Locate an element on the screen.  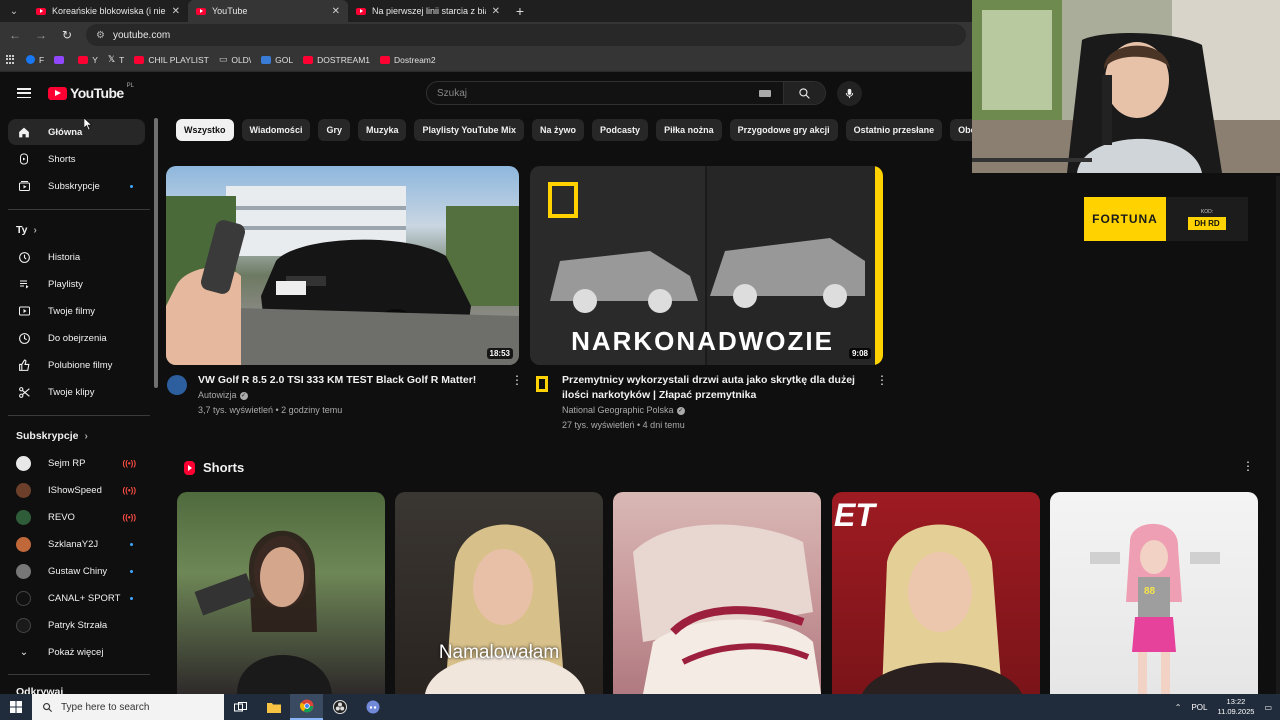
sidebar-channel: REVO ((•)) is located at coordinates (76, 517).